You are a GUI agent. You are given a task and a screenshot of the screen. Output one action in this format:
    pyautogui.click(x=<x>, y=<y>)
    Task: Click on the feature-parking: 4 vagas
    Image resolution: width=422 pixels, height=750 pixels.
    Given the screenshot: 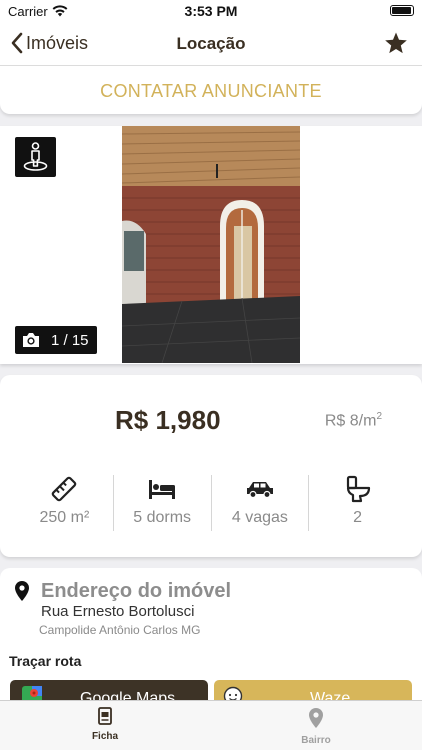 What is the action you would take?
    pyautogui.click(x=261, y=503)
    